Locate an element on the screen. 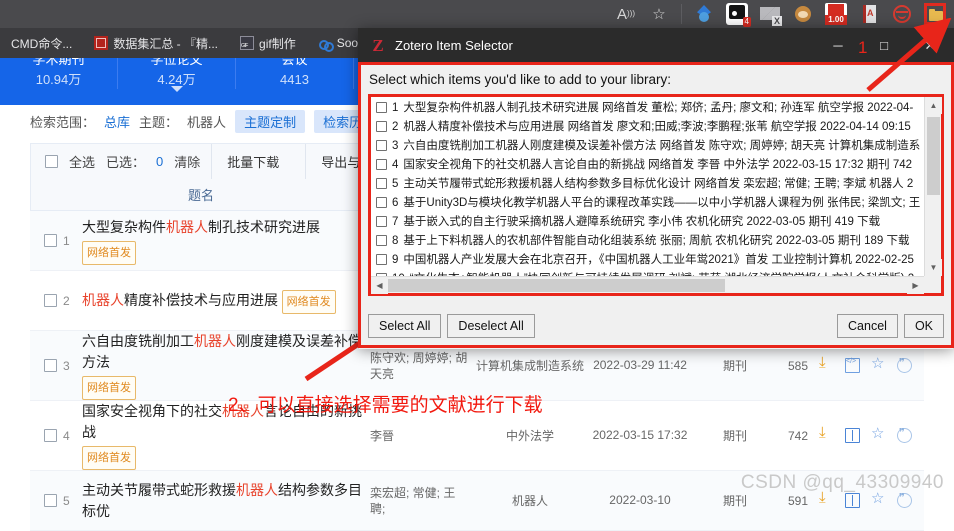 This screenshot has width=954, height=531. row-source: 机器人 is located at coordinates (530, 500).